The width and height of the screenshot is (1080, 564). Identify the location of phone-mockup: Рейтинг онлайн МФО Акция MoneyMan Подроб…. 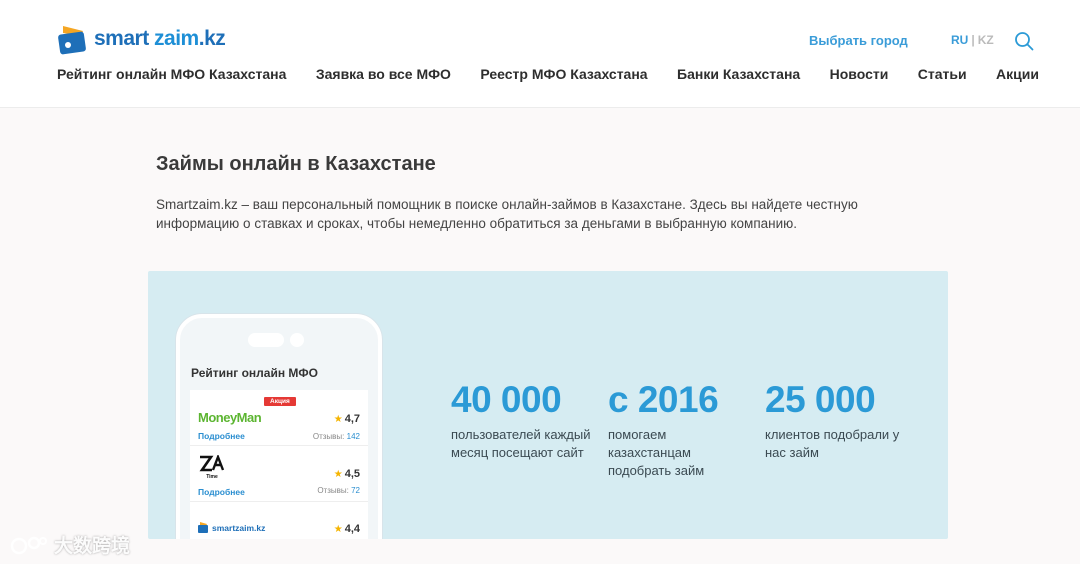
(279, 426).